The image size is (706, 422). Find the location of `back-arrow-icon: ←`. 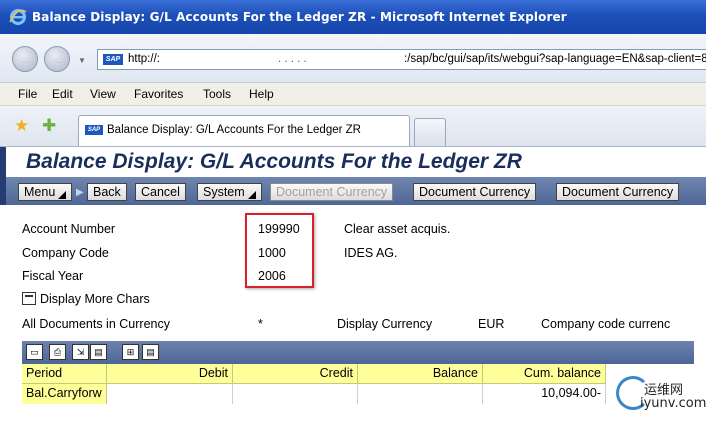

back-arrow-icon: ← is located at coordinates (25, 58).